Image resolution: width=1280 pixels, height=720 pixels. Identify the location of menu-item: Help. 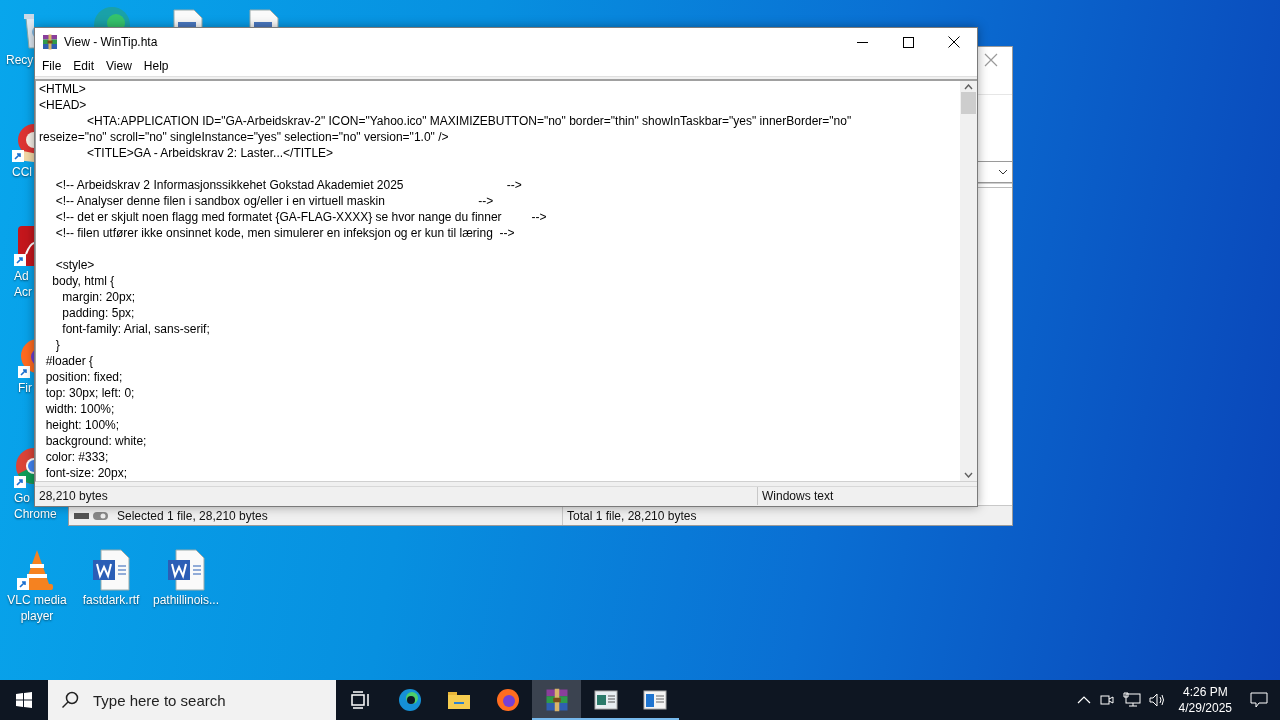
(156, 65).